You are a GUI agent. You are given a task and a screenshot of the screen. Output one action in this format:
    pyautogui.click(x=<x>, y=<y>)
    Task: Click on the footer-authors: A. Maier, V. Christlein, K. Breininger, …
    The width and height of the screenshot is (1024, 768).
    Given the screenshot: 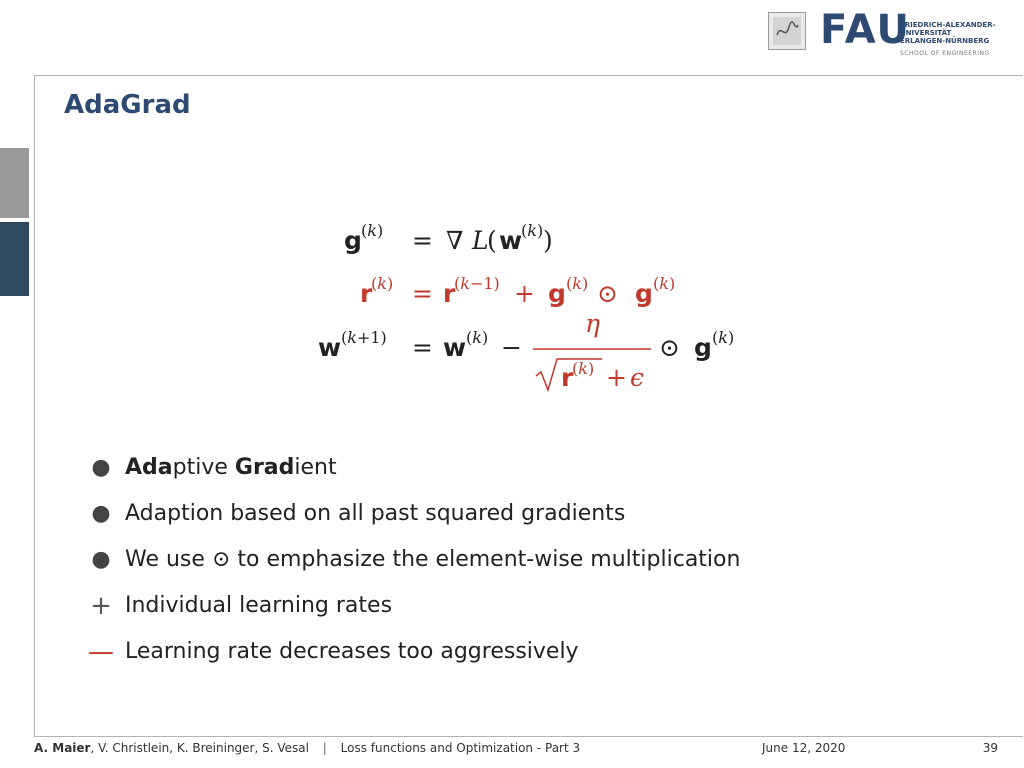 What is the action you would take?
    pyautogui.click(x=307, y=748)
    